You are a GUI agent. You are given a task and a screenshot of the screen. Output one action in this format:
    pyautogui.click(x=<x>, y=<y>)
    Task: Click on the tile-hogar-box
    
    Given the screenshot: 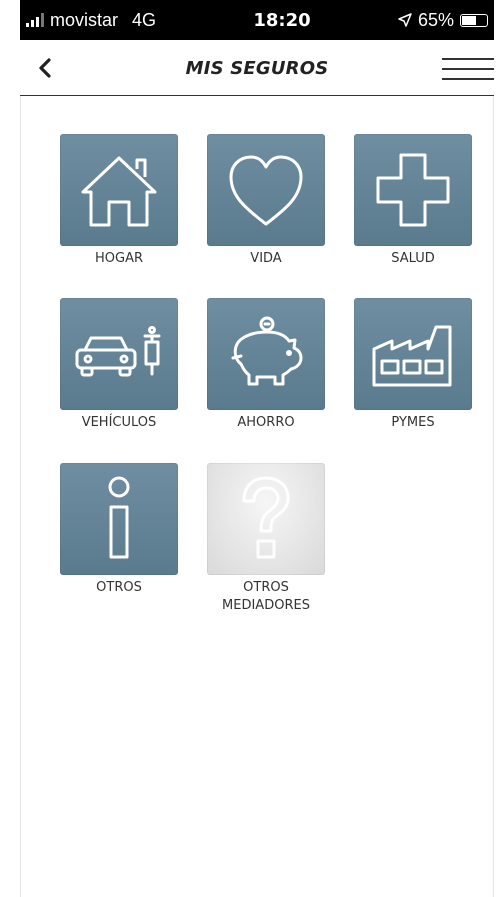 What is the action you would take?
    pyautogui.click(x=119, y=190)
    